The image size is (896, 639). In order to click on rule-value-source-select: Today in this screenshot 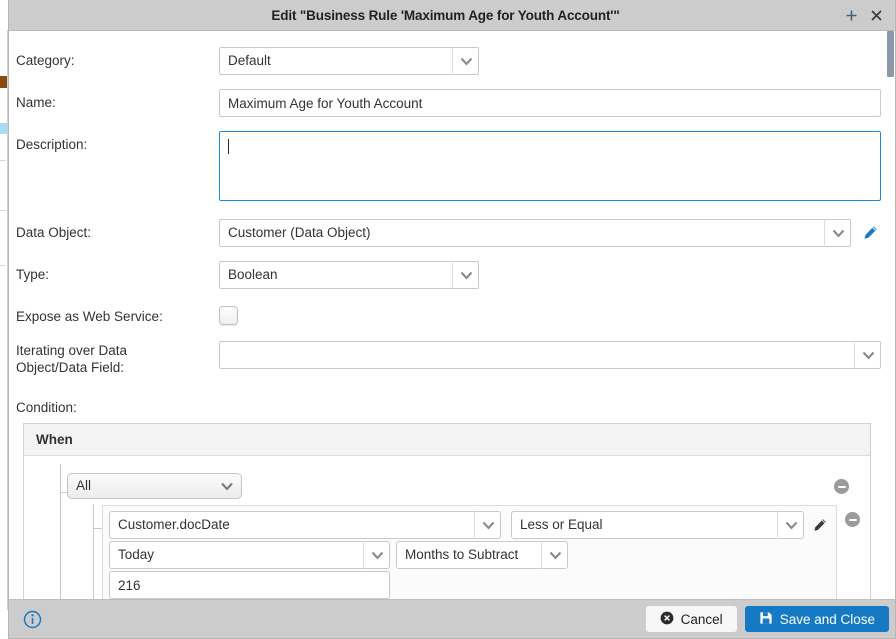, I will do `click(249, 555)`.